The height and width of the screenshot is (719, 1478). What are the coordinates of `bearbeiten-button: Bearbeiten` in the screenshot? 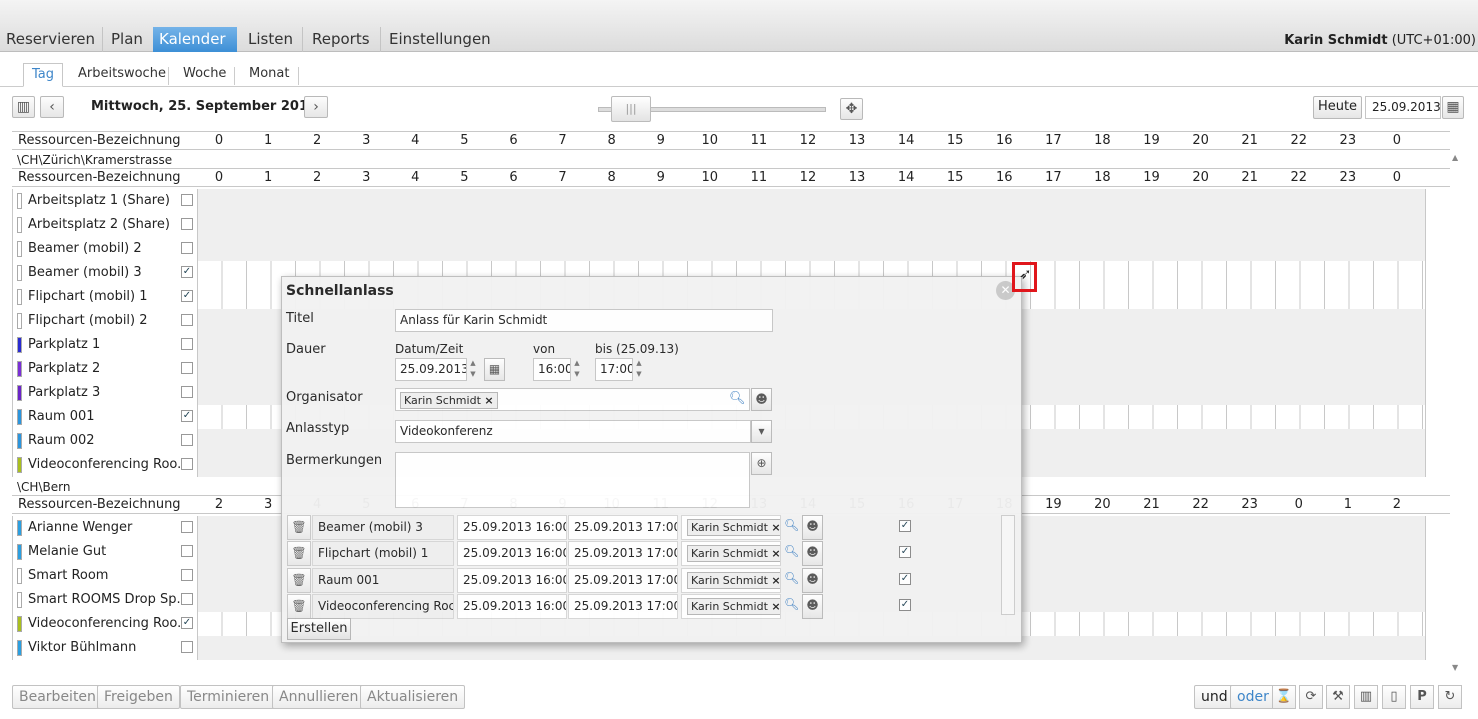 It's located at (57, 697).